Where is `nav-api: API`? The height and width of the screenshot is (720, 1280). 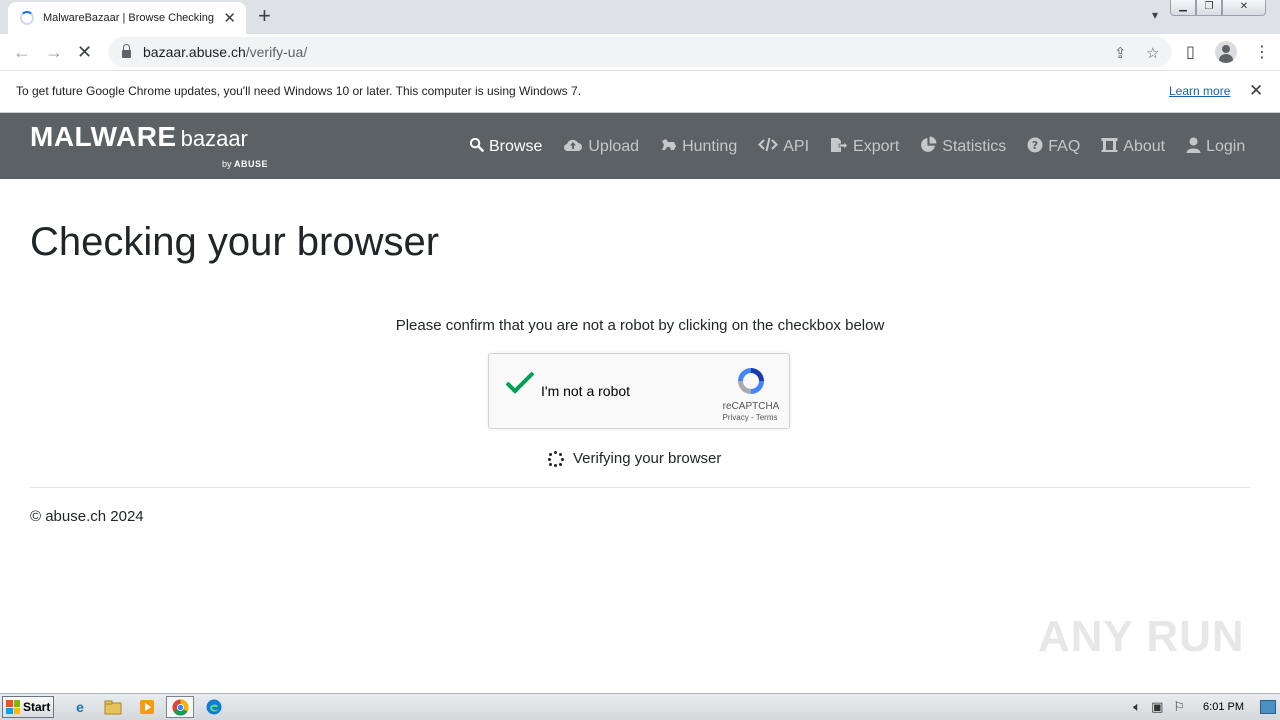
nav-api: API is located at coordinates (783, 146).